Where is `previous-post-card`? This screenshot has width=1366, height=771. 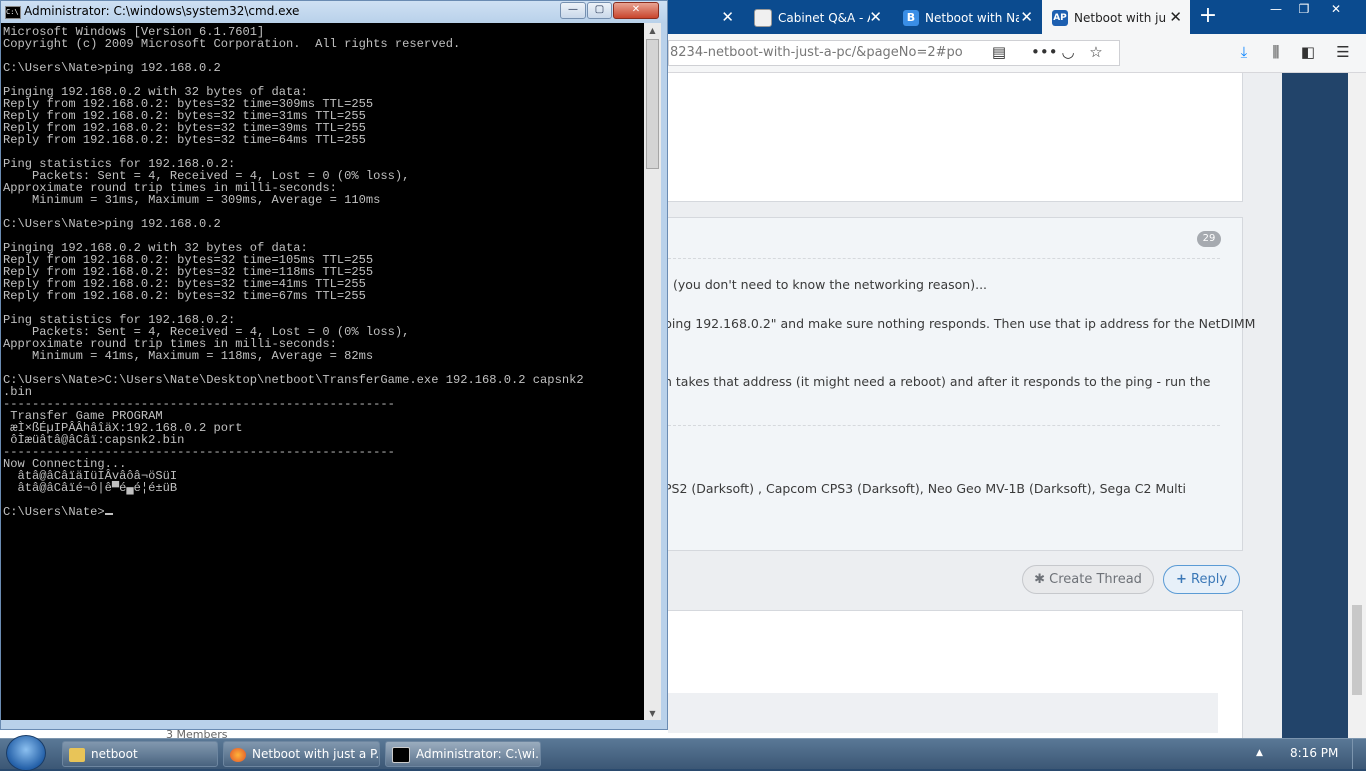
previous-post-card is located at coordinates (955, 137).